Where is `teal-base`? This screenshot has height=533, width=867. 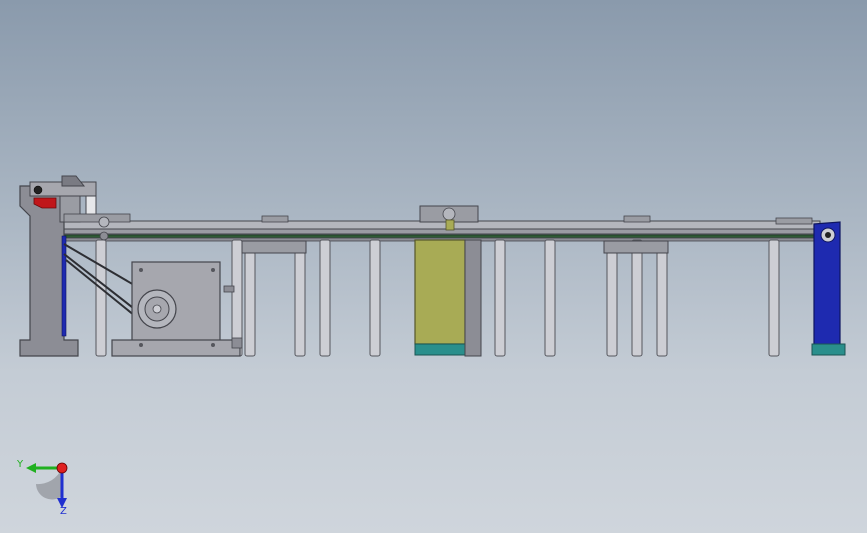
teal-base is located at coordinates (440, 349).